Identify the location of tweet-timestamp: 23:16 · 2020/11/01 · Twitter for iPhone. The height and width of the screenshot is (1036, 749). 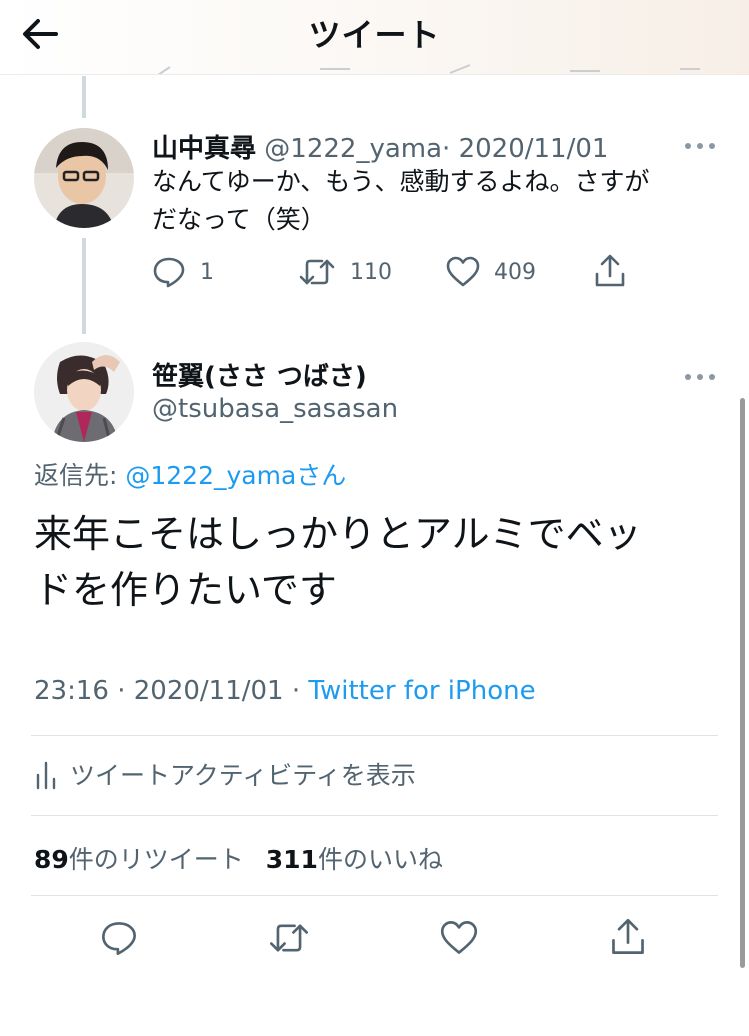
(285, 691).